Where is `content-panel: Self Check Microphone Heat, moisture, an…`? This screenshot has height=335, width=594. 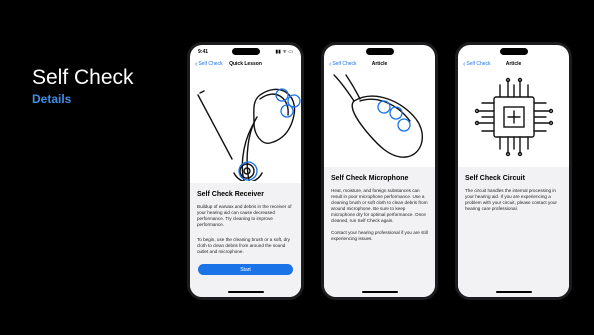
content-panel: Self Check Microphone Heat, moisture, an… is located at coordinates (379, 232).